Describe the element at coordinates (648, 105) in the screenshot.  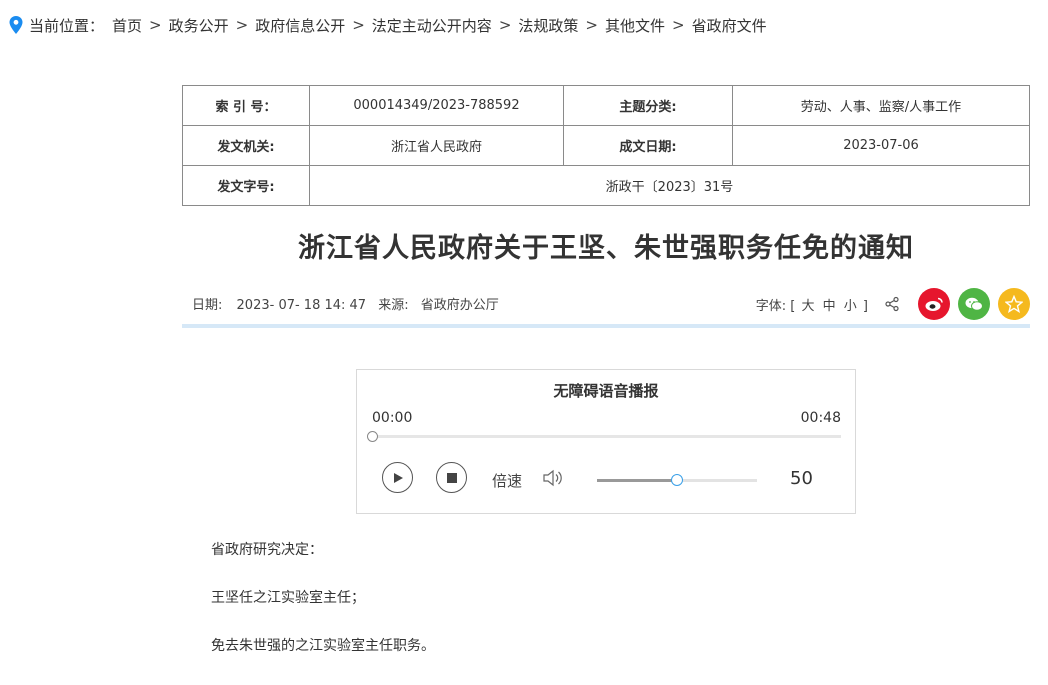
I see `topic-label: 主题分类:` at that location.